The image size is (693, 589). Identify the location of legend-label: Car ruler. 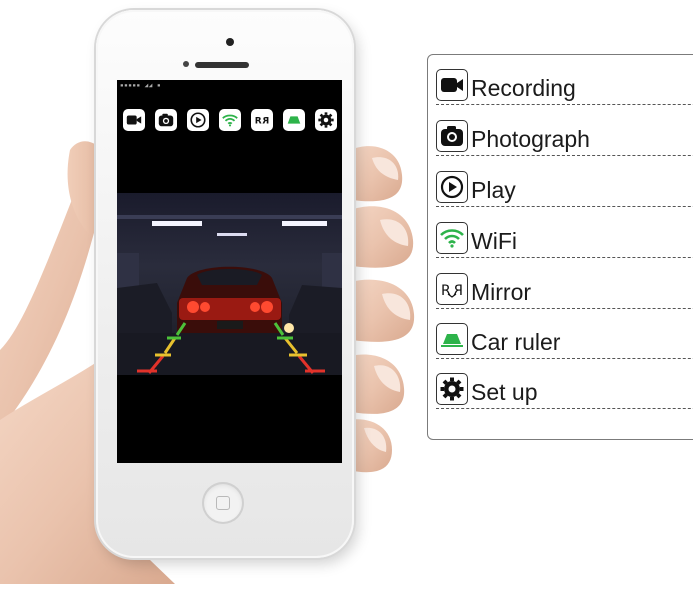
(516, 342).